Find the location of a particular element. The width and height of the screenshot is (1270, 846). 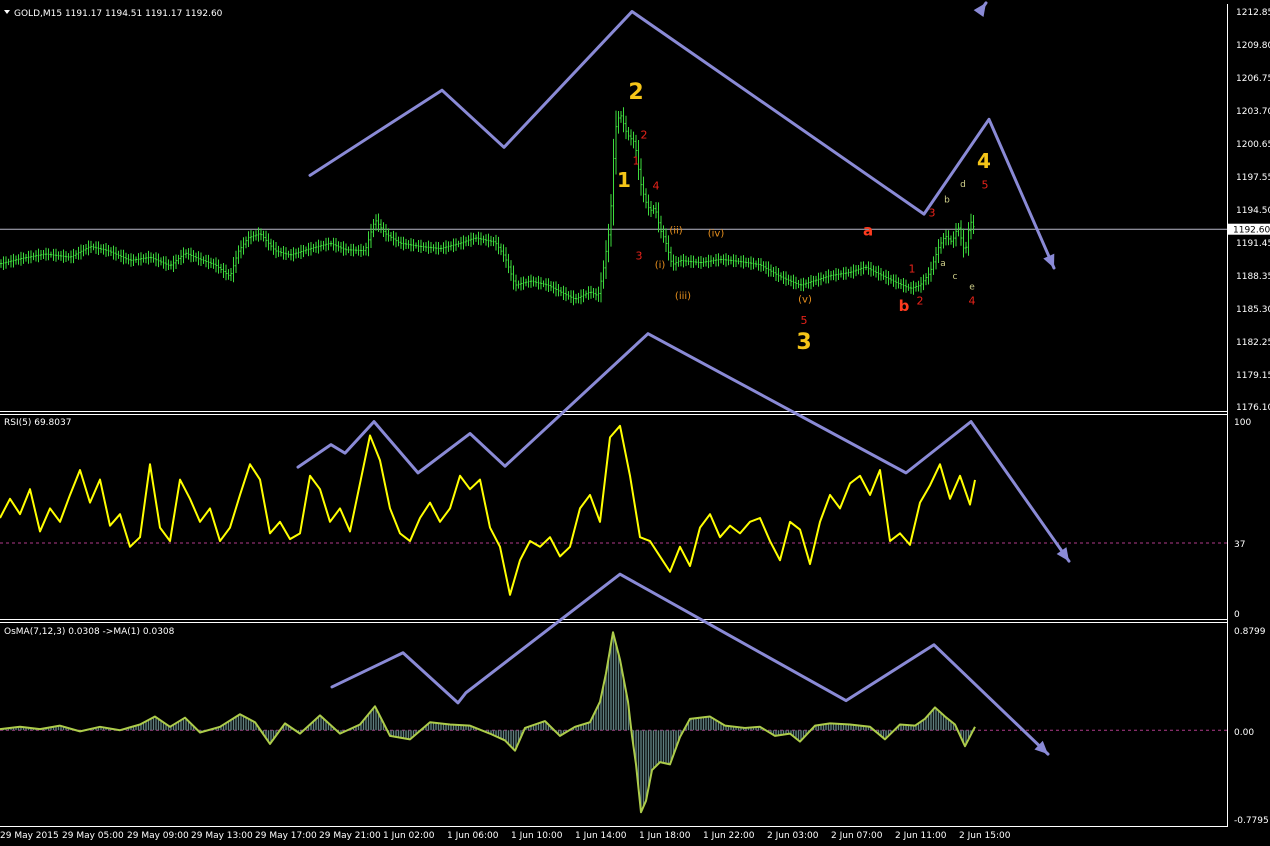

wave-label: e is located at coordinates (972, 288).